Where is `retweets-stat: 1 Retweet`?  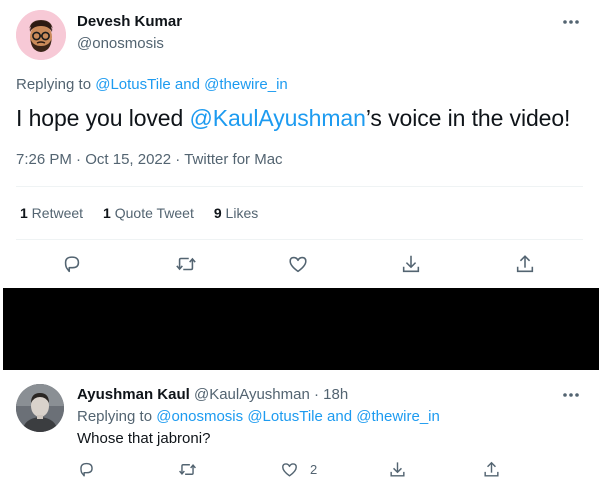 retweets-stat: 1 Retweet is located at coordinates (51, 213).